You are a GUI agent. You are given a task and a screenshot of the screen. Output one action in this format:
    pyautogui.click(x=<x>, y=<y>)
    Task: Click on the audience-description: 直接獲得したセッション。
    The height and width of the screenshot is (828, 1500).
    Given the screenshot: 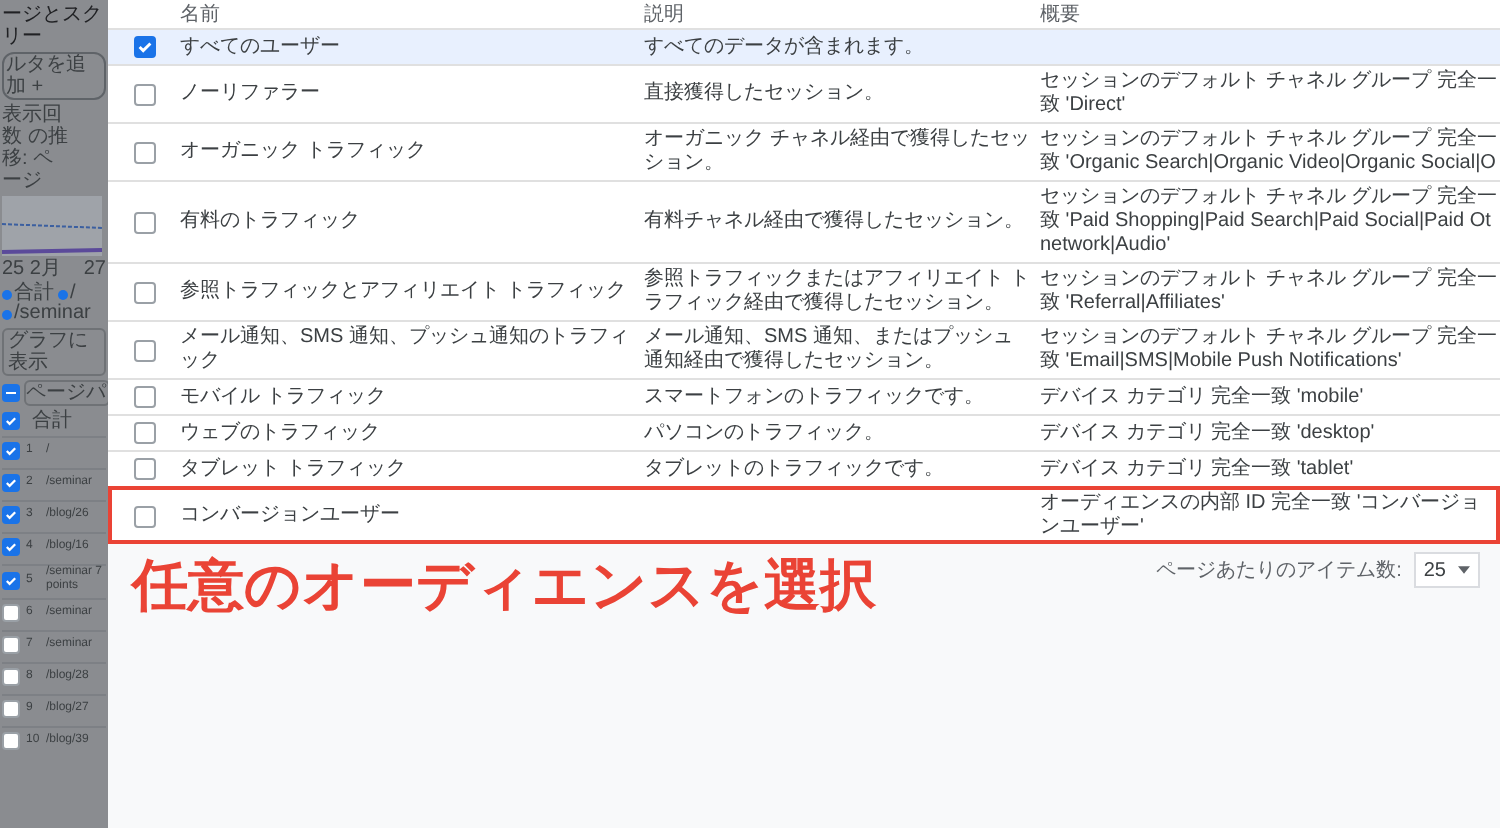 What is the action you would take?
    pyautogui.click(x=765, y=94)
    